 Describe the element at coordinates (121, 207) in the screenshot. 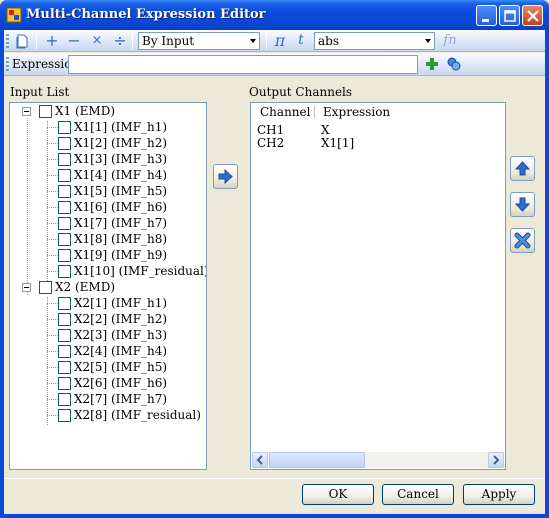

I see `tree-item-label: X1[6] (IMF_h6)` at that location.